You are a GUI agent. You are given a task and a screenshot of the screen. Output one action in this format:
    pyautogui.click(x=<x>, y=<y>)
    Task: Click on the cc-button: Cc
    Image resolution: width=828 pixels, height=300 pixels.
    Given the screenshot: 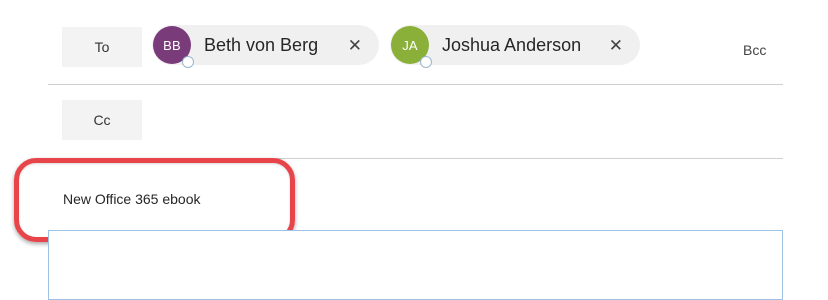 What is the action you would take?
    pyautogui.click(x=102, y=120)
    